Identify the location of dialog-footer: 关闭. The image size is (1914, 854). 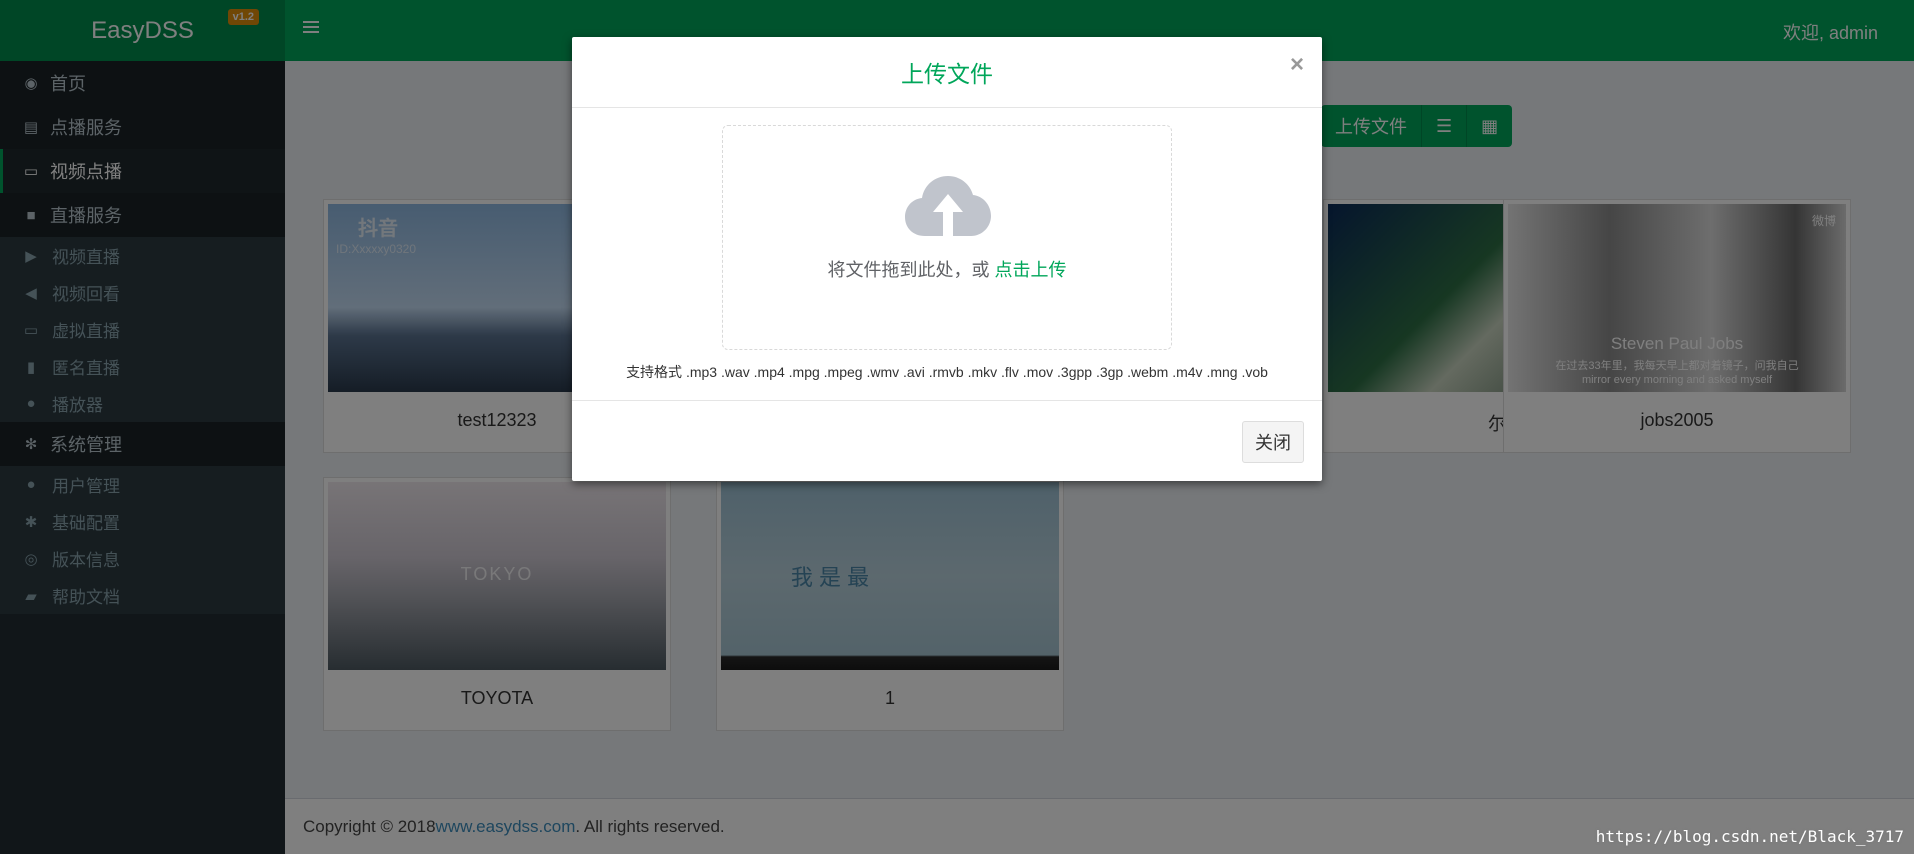
(947, 440).